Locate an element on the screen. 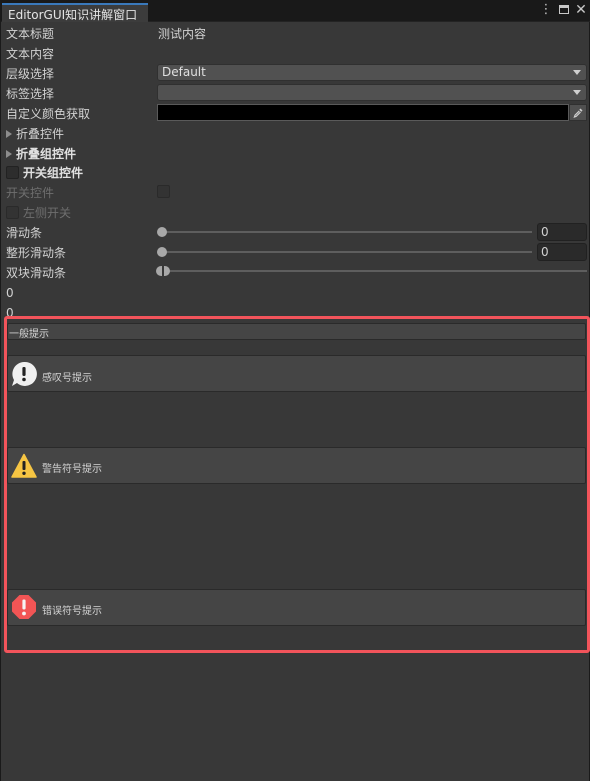  window-tab: EditorGUI知识讲解窗口 is located at coordinates (75, 12).